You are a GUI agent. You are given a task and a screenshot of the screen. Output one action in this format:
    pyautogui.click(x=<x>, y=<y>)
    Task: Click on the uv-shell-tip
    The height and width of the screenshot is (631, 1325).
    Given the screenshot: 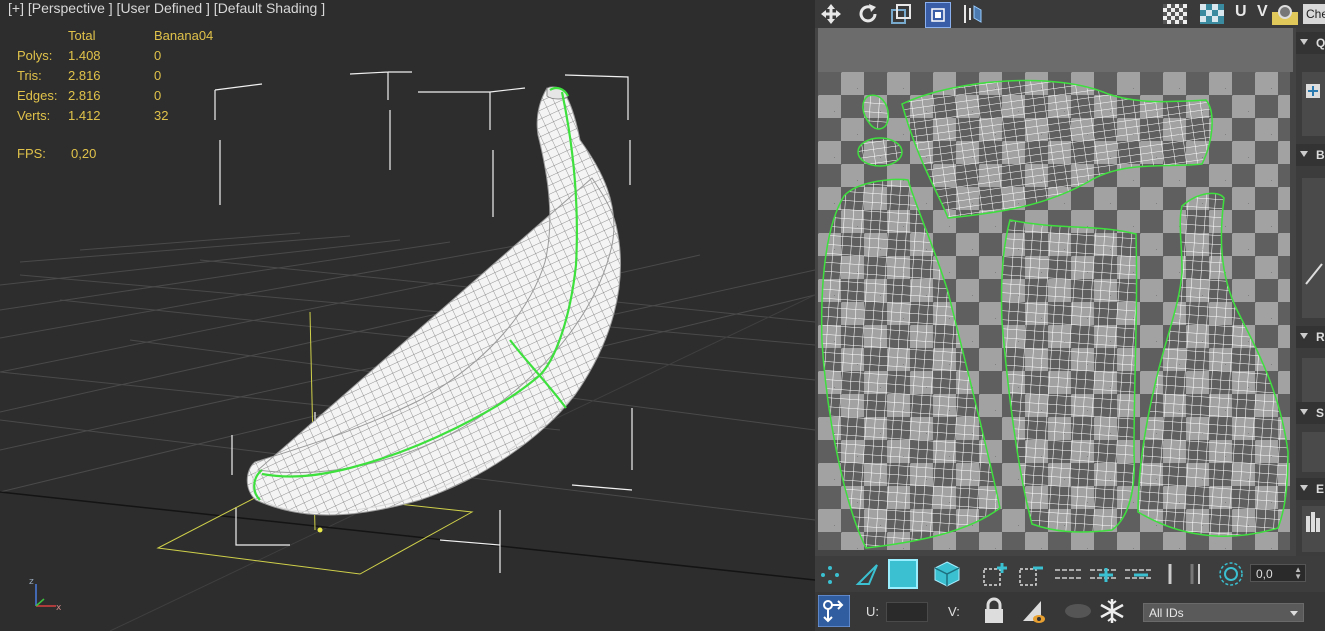 What is the action you would take?
    pyautogui.click(x=880, y=130)
    